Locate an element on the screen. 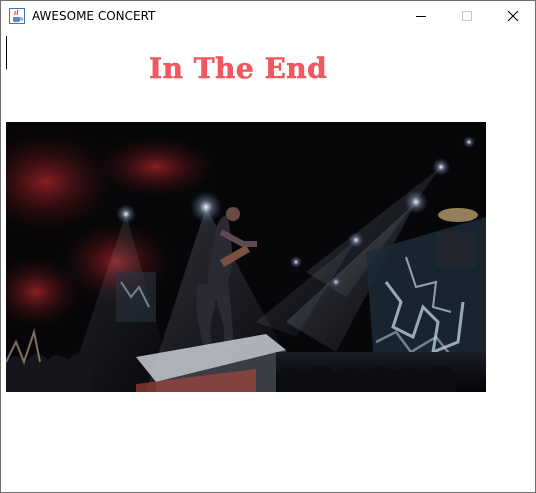 This screenshot has width=536, height=493. maximize-button is located at coordinates (467, 16).